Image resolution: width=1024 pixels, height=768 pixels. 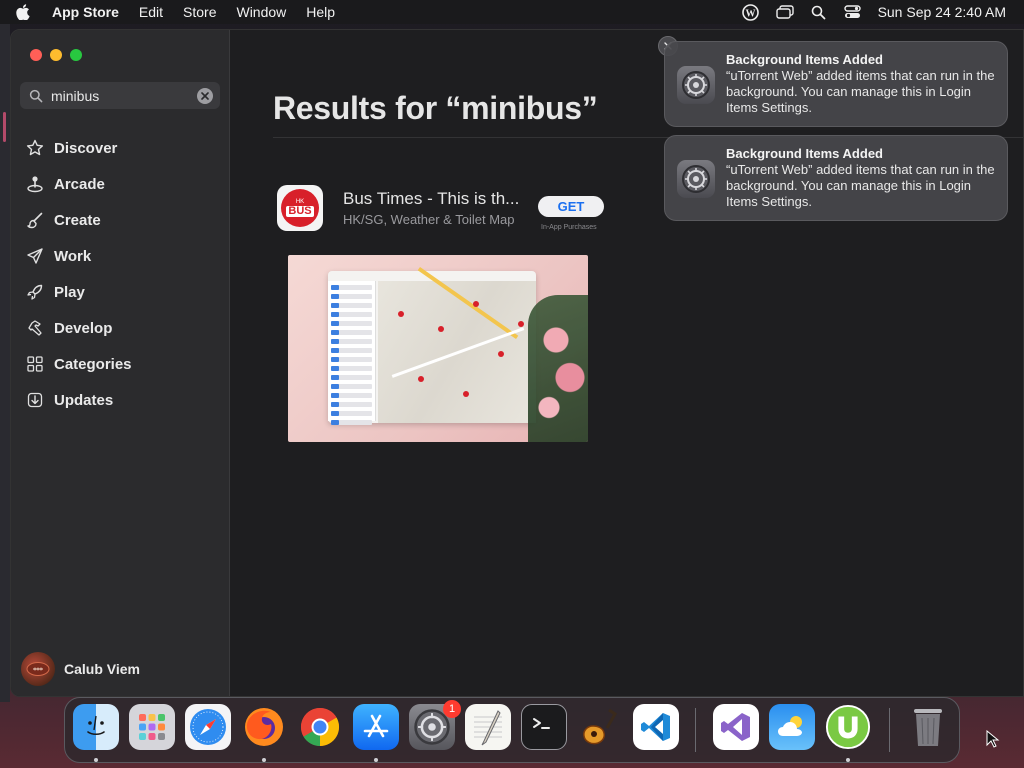 What do you see at coordinates (435, 725) in the screenshot?
I see `system-settings-icon: 1` at bounding box center [435, 725].